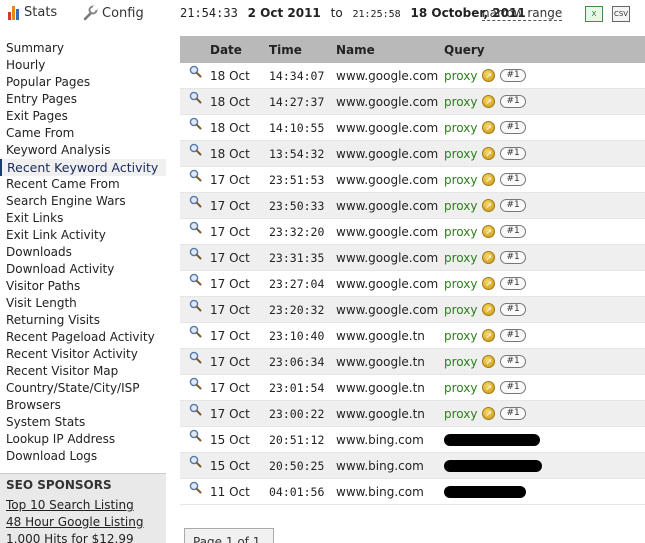 Image resolution: width=645 pixels, height=543 pixels. What do you see at coordinates (83, 167) in the screenshot?
I see `sidebar-item-recent-keyword-activity: Recent Keyword Activity` at bounding box center [83, 167].